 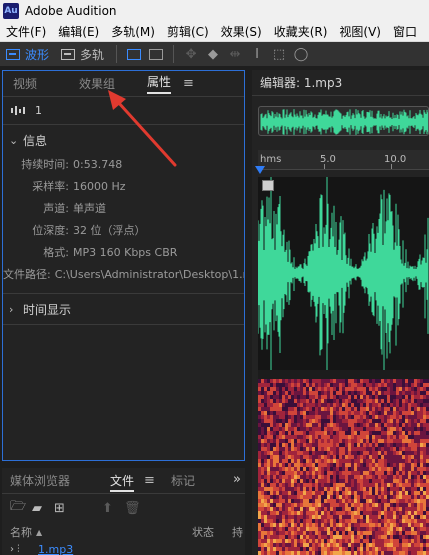 I want to click on spectral-pitch-icon, so click(x=156, y=54).